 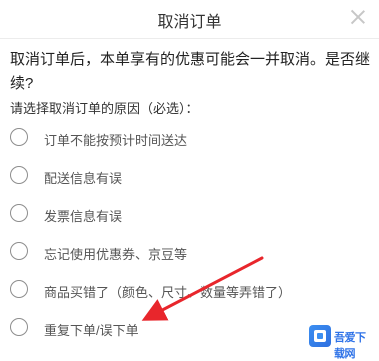 What do you see at coordinates (358, 17) in the screenshot?
I see `close-icon` at bounding box center [358, 17].